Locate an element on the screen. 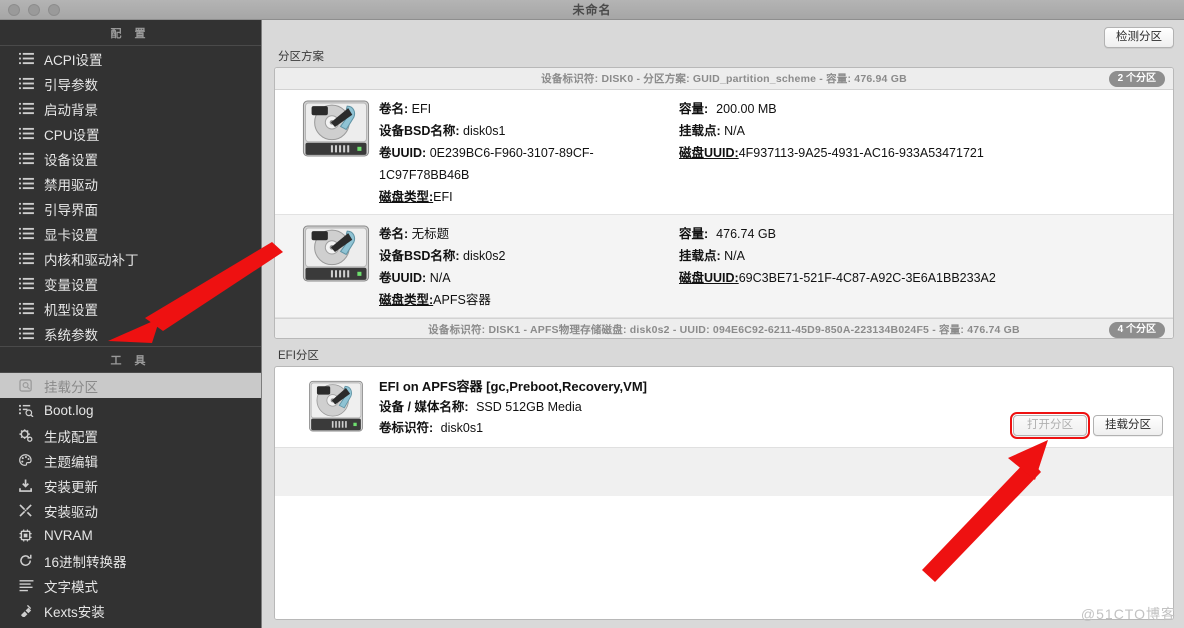 This screenshot has height=628, width=1184. volume-bsd-value: disk0s1 is located at coordinates (482, 131).